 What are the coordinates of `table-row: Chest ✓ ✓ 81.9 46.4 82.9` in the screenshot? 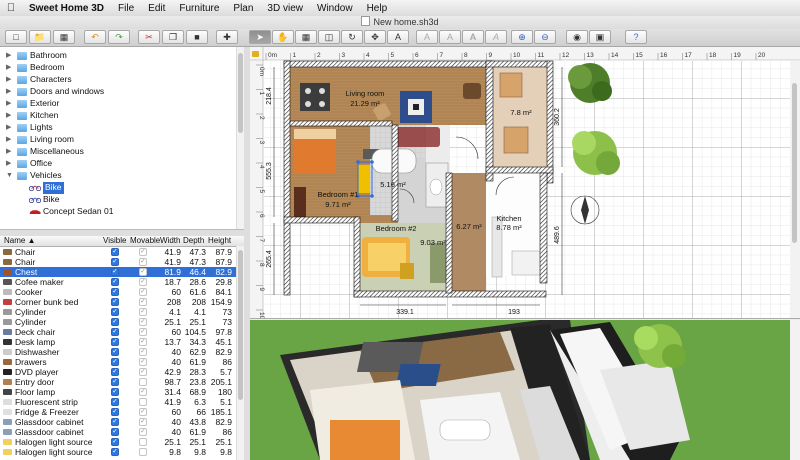 It's located at (118, 272).